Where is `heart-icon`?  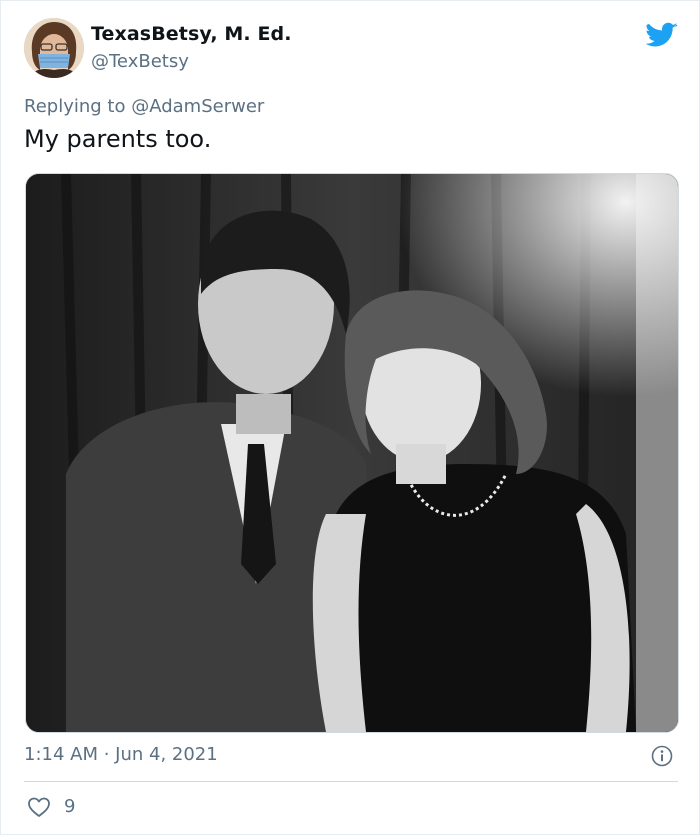
heart-icon is located at coordinates (39, 807).